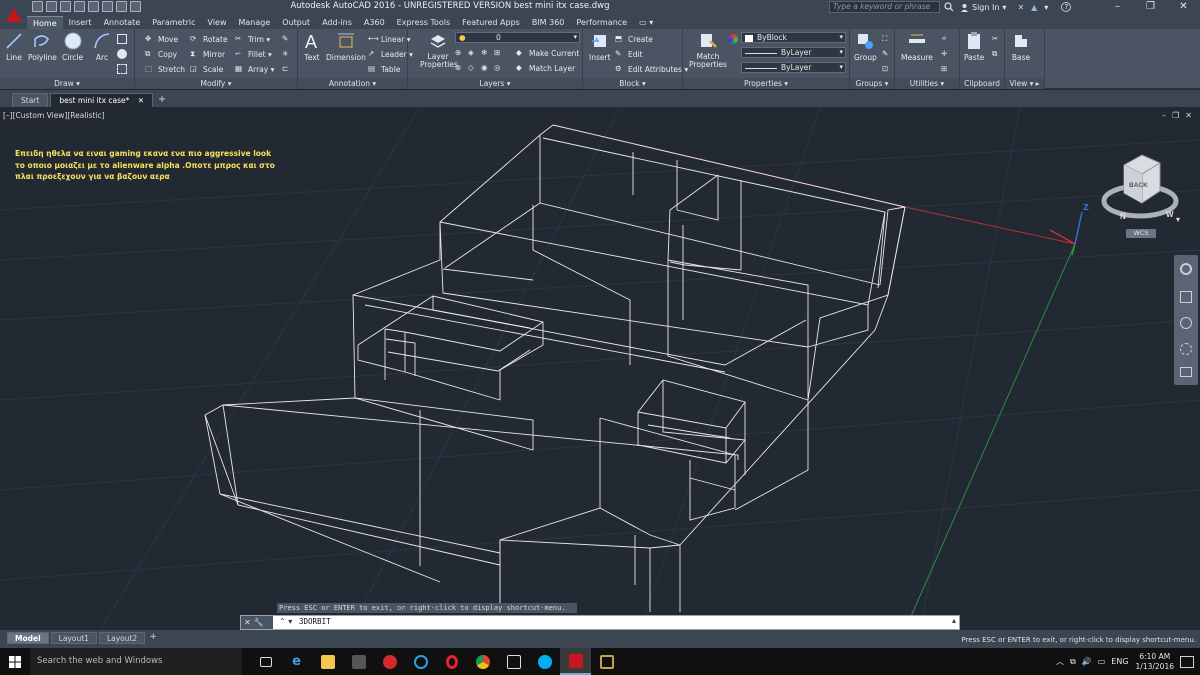  What do you see at coordinates (390, 54) in the screenshot?
I see `leader-button: ↗ Leader ▾` at bounding box center [390, 54].